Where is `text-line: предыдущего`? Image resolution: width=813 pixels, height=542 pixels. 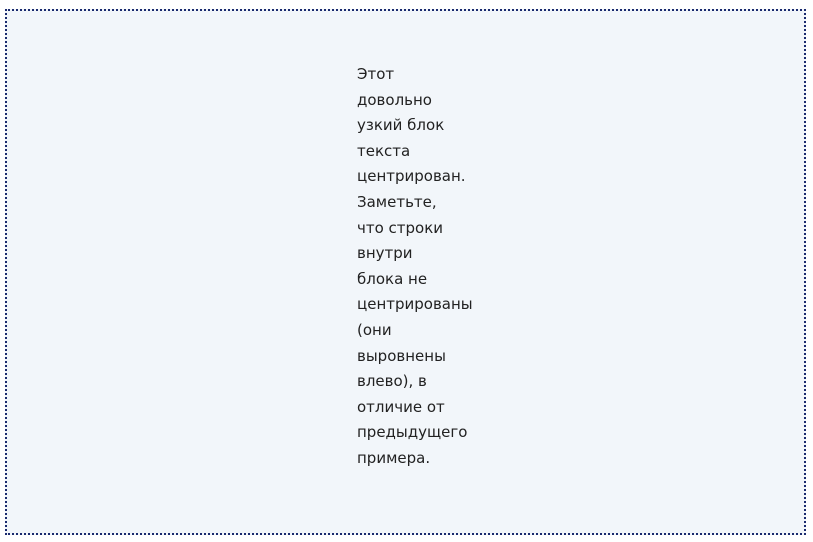
text-line: предыдущего is located at coordinates (412, 432).